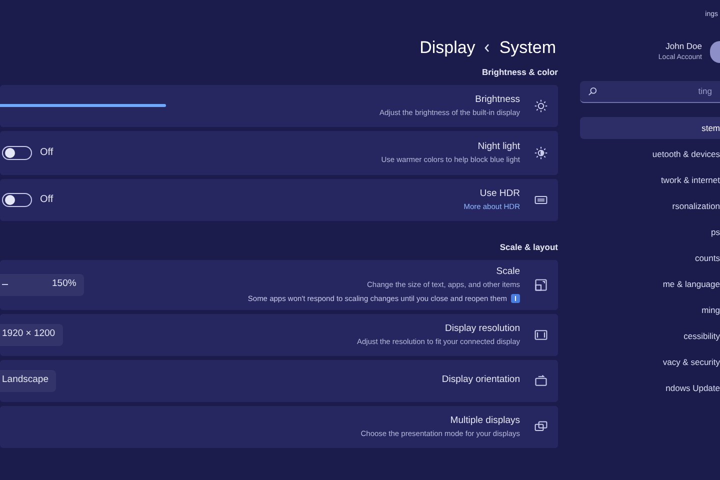  What do you see at coordinates (541, 105) in the screenshot?
I see `sun-icon` at bounding box center [541, 105].